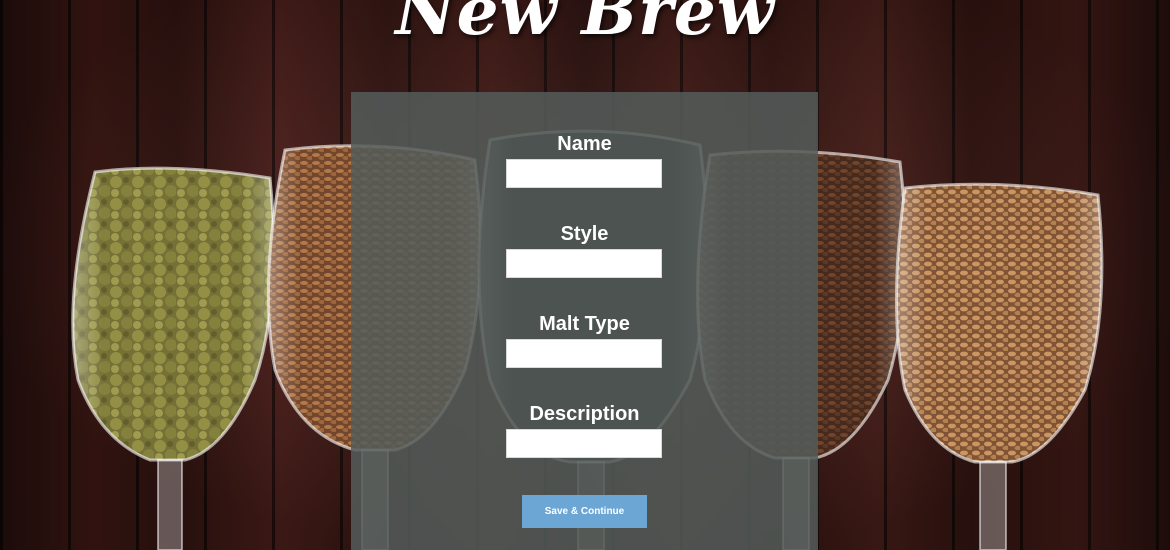 This screenshot has width=1170, height=550. Describe the element at coordinates (584, 144) in the screenshot. I see `name-label: Name` at that location.